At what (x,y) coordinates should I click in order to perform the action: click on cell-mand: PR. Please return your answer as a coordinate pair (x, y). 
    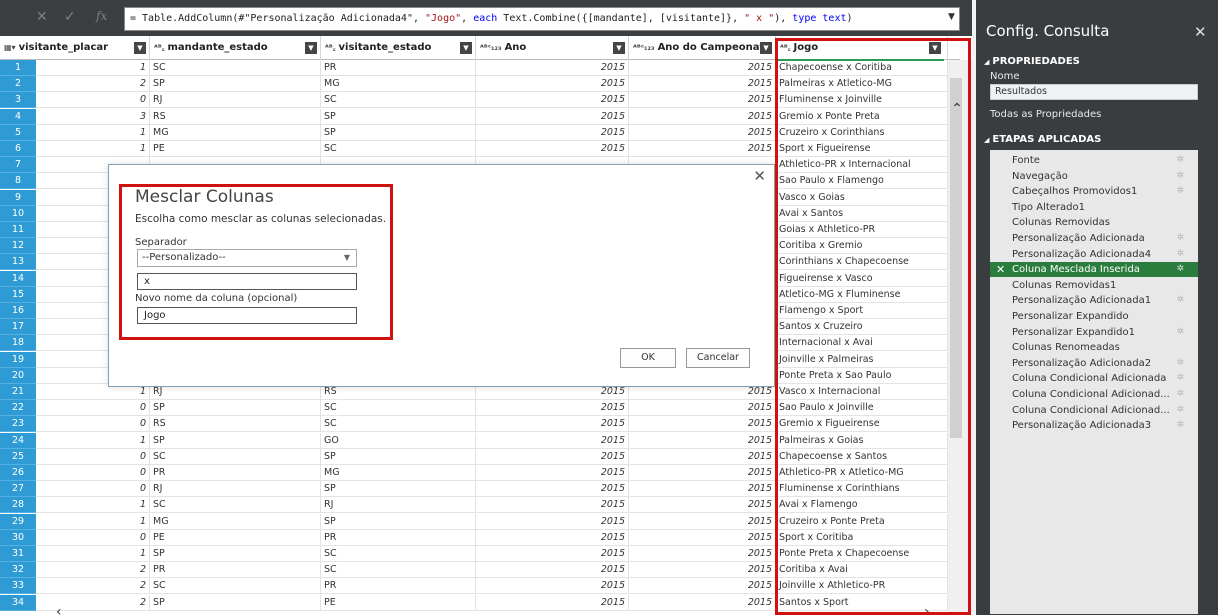
    Looking at the image, I should click on (235, 473).